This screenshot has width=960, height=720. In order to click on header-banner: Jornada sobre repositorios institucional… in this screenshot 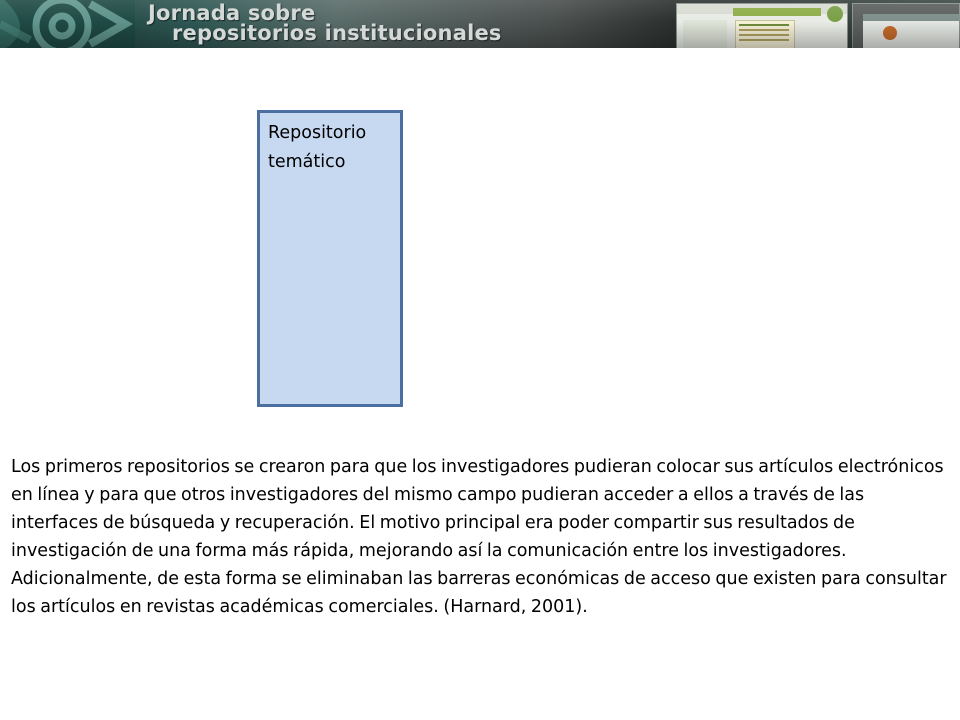, I will do `click(480, 24)`.